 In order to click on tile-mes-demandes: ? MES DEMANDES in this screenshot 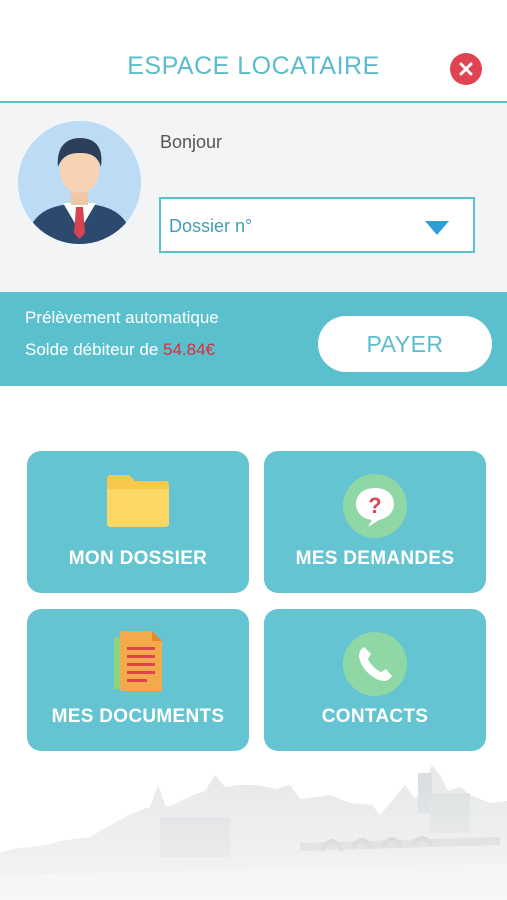, I will do `click(375, 522)`.